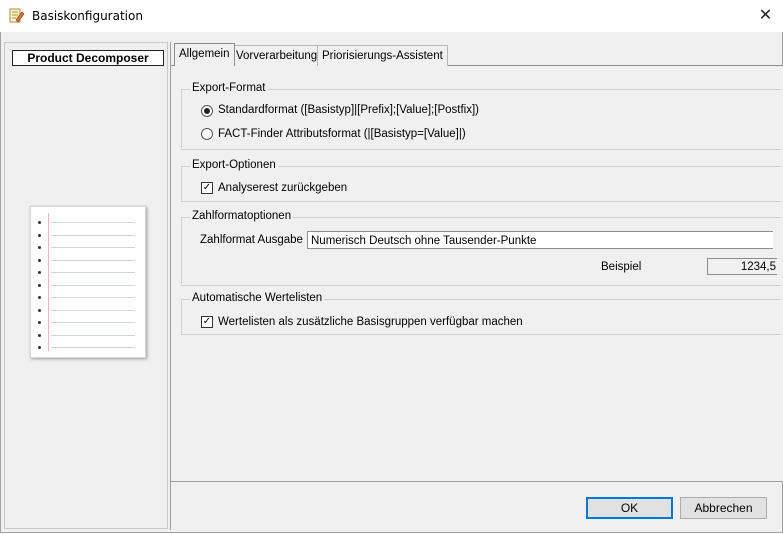 This screenshot has height=534, width=783. Describe the element at coordinates (481, 116) in the screenshot. I see `export-format-group: Export-Format` at that location.